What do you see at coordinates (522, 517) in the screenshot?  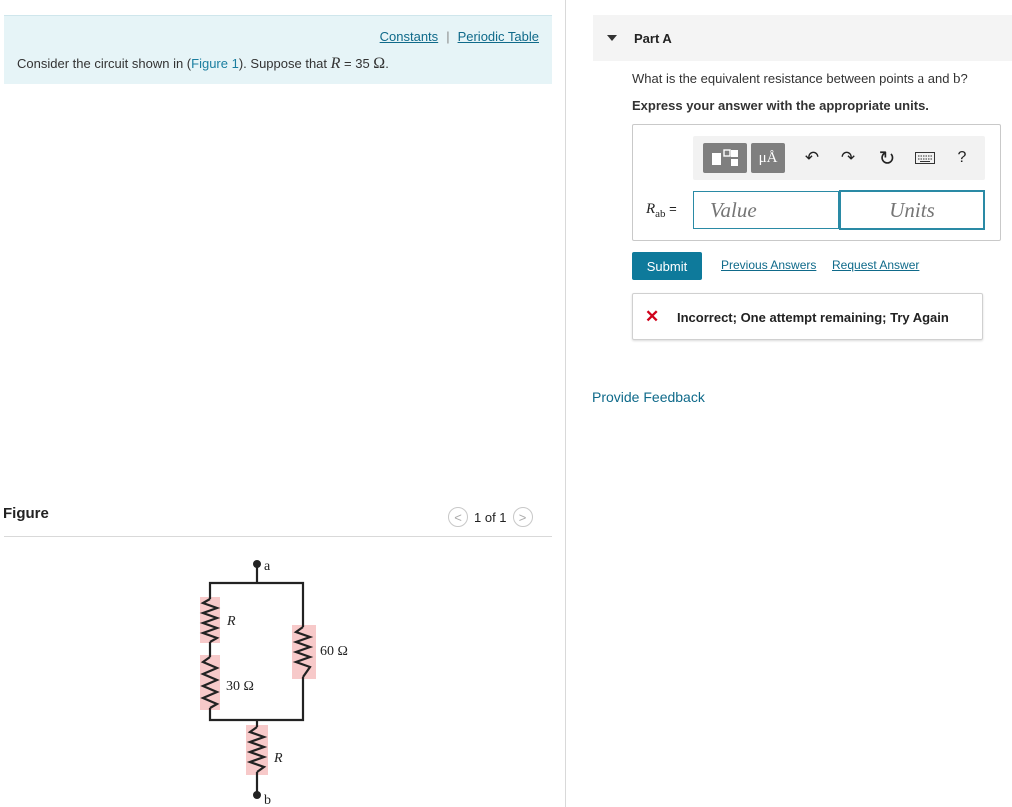 I see `next-figure-button: >` at bounding box center [522, 517].